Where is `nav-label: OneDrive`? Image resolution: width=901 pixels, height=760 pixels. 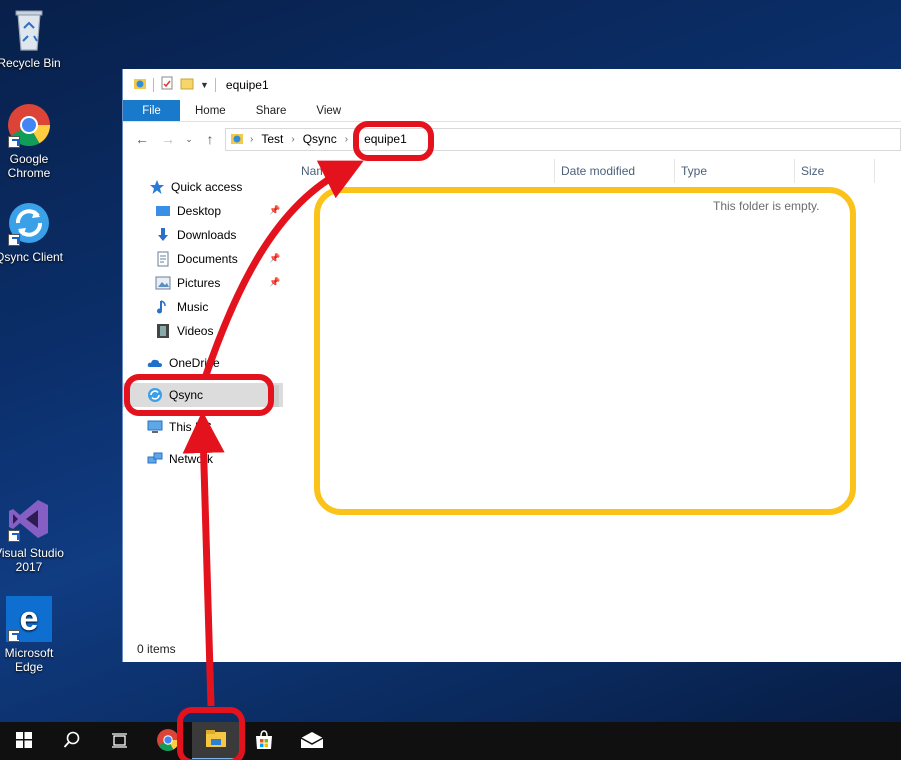
nav-label: OneDrive is located at coordinates (194, 363).